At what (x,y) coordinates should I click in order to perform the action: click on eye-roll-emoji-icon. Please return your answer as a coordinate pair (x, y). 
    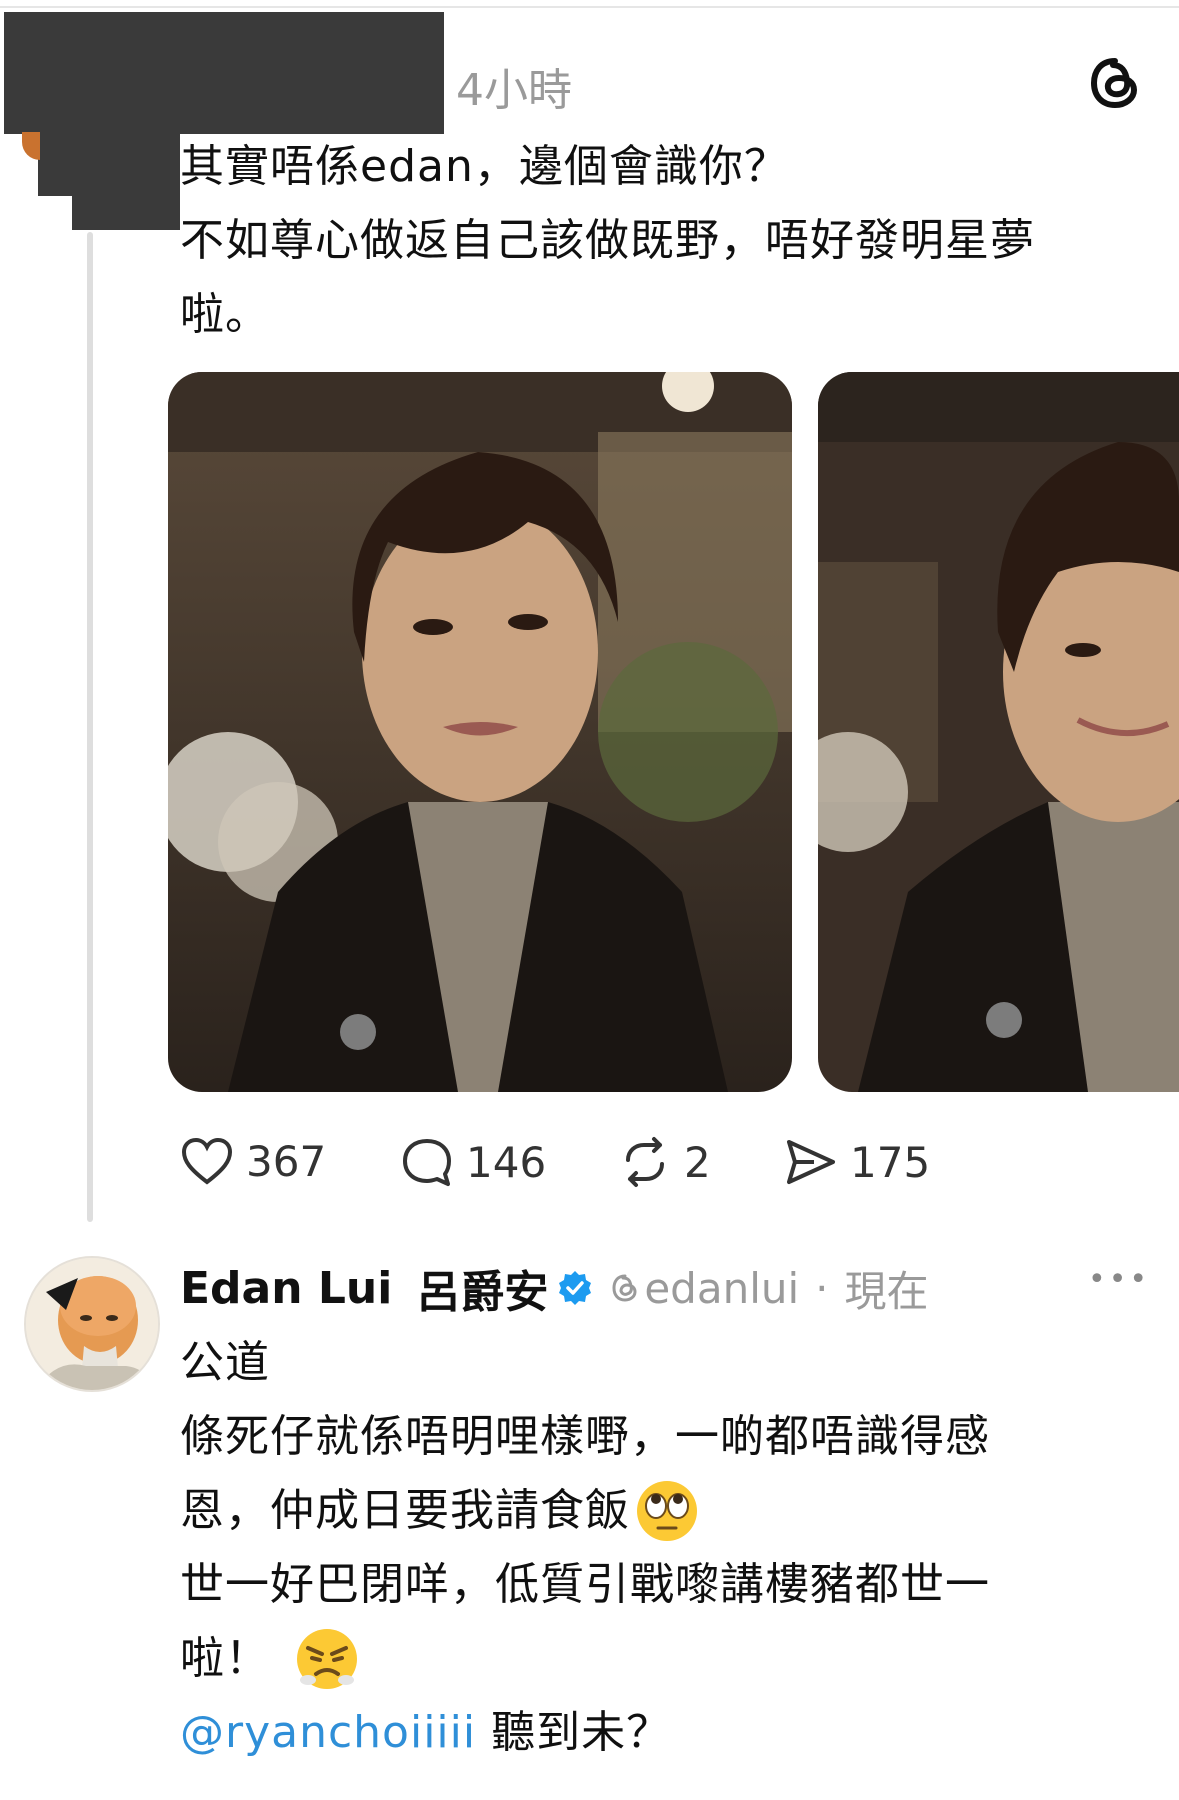
    Looking at the image, I should click on (667, 1511).